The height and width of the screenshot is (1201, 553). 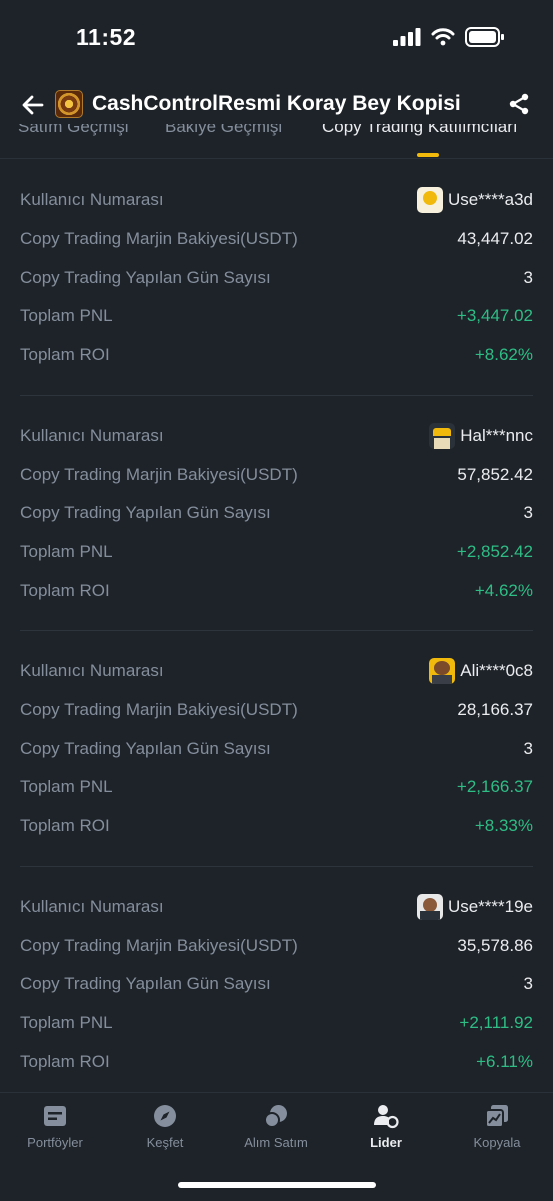 What do you see at coordinates (276, 200) in the screenshot?
I see `user-row: Kullanıcı Numarası Use****a3d` at bounding box center [276, 200].